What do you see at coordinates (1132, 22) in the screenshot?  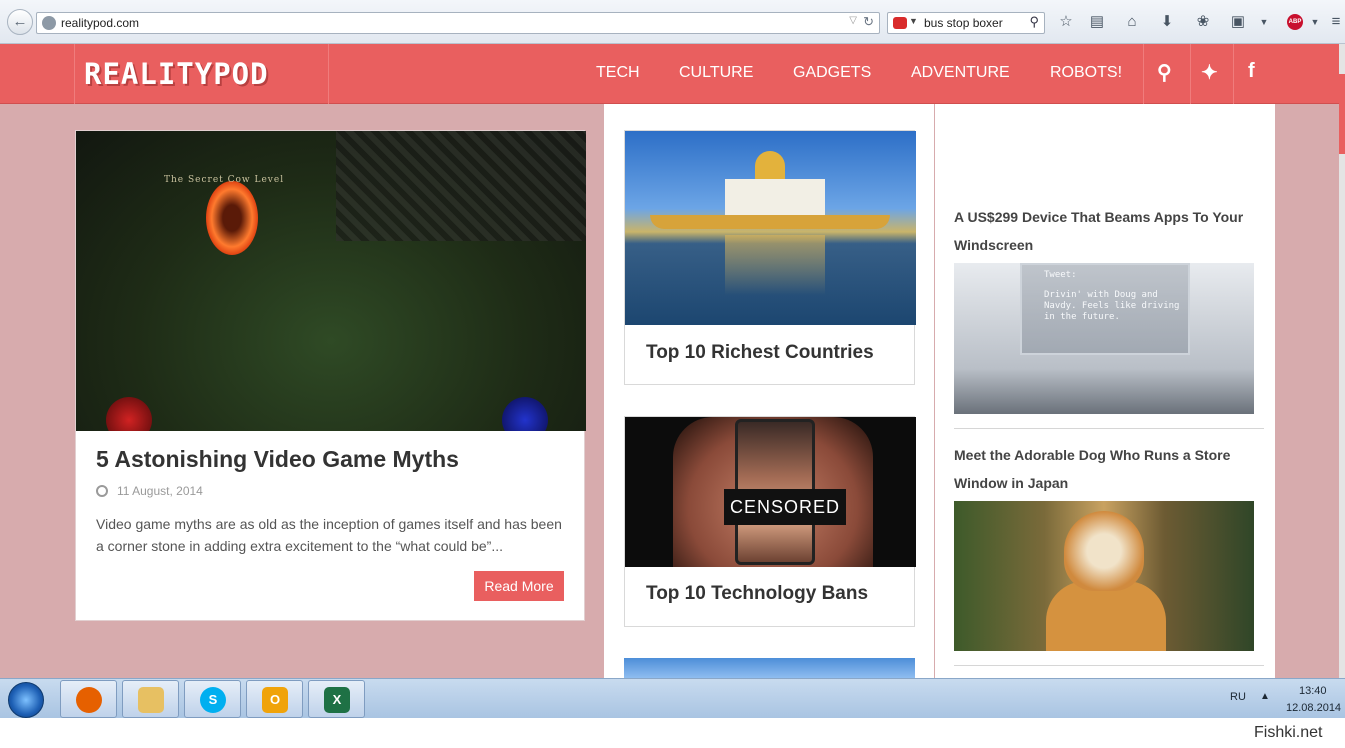 I see `home-icon: ⌂` at bounding box center [1132, 22].